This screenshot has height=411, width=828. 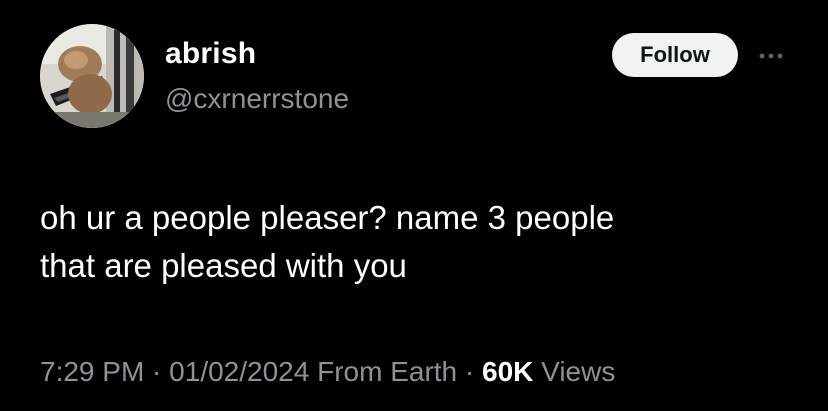 What do you see at coordinates (771, 56) in the screenshot?
I see `more-dots-icon` at bounding box center [771, 56].